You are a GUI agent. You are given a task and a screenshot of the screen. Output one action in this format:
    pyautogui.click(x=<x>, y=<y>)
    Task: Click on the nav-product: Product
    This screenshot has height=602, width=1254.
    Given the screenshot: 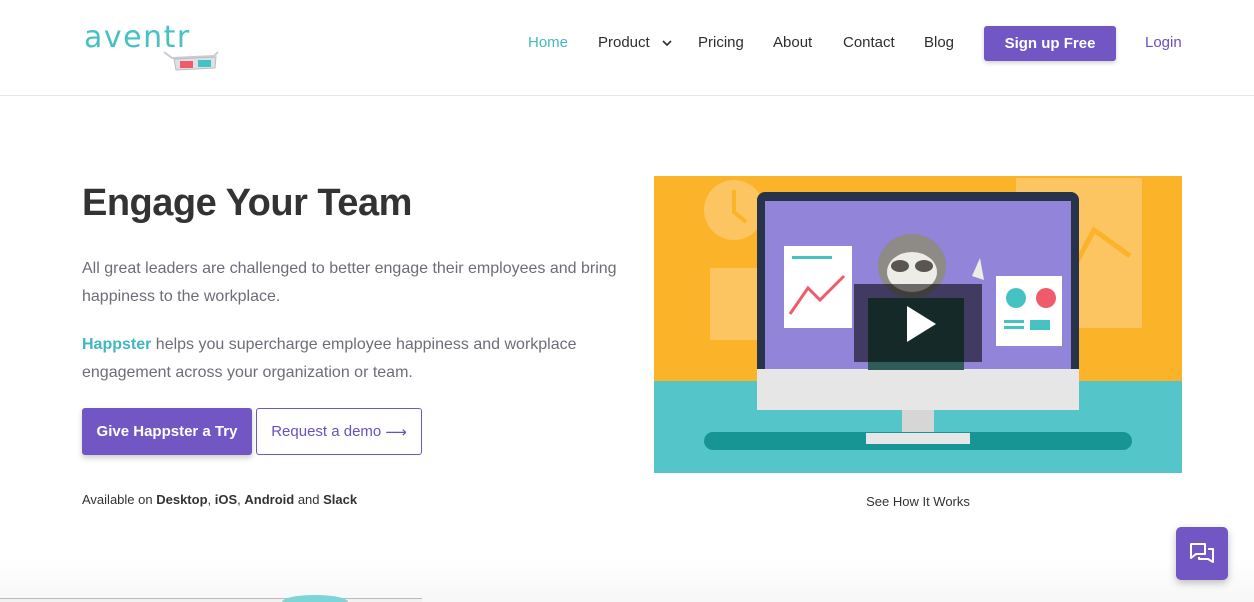 What is the action you would take?
    pyautogui.click(x=635, y=43)
    